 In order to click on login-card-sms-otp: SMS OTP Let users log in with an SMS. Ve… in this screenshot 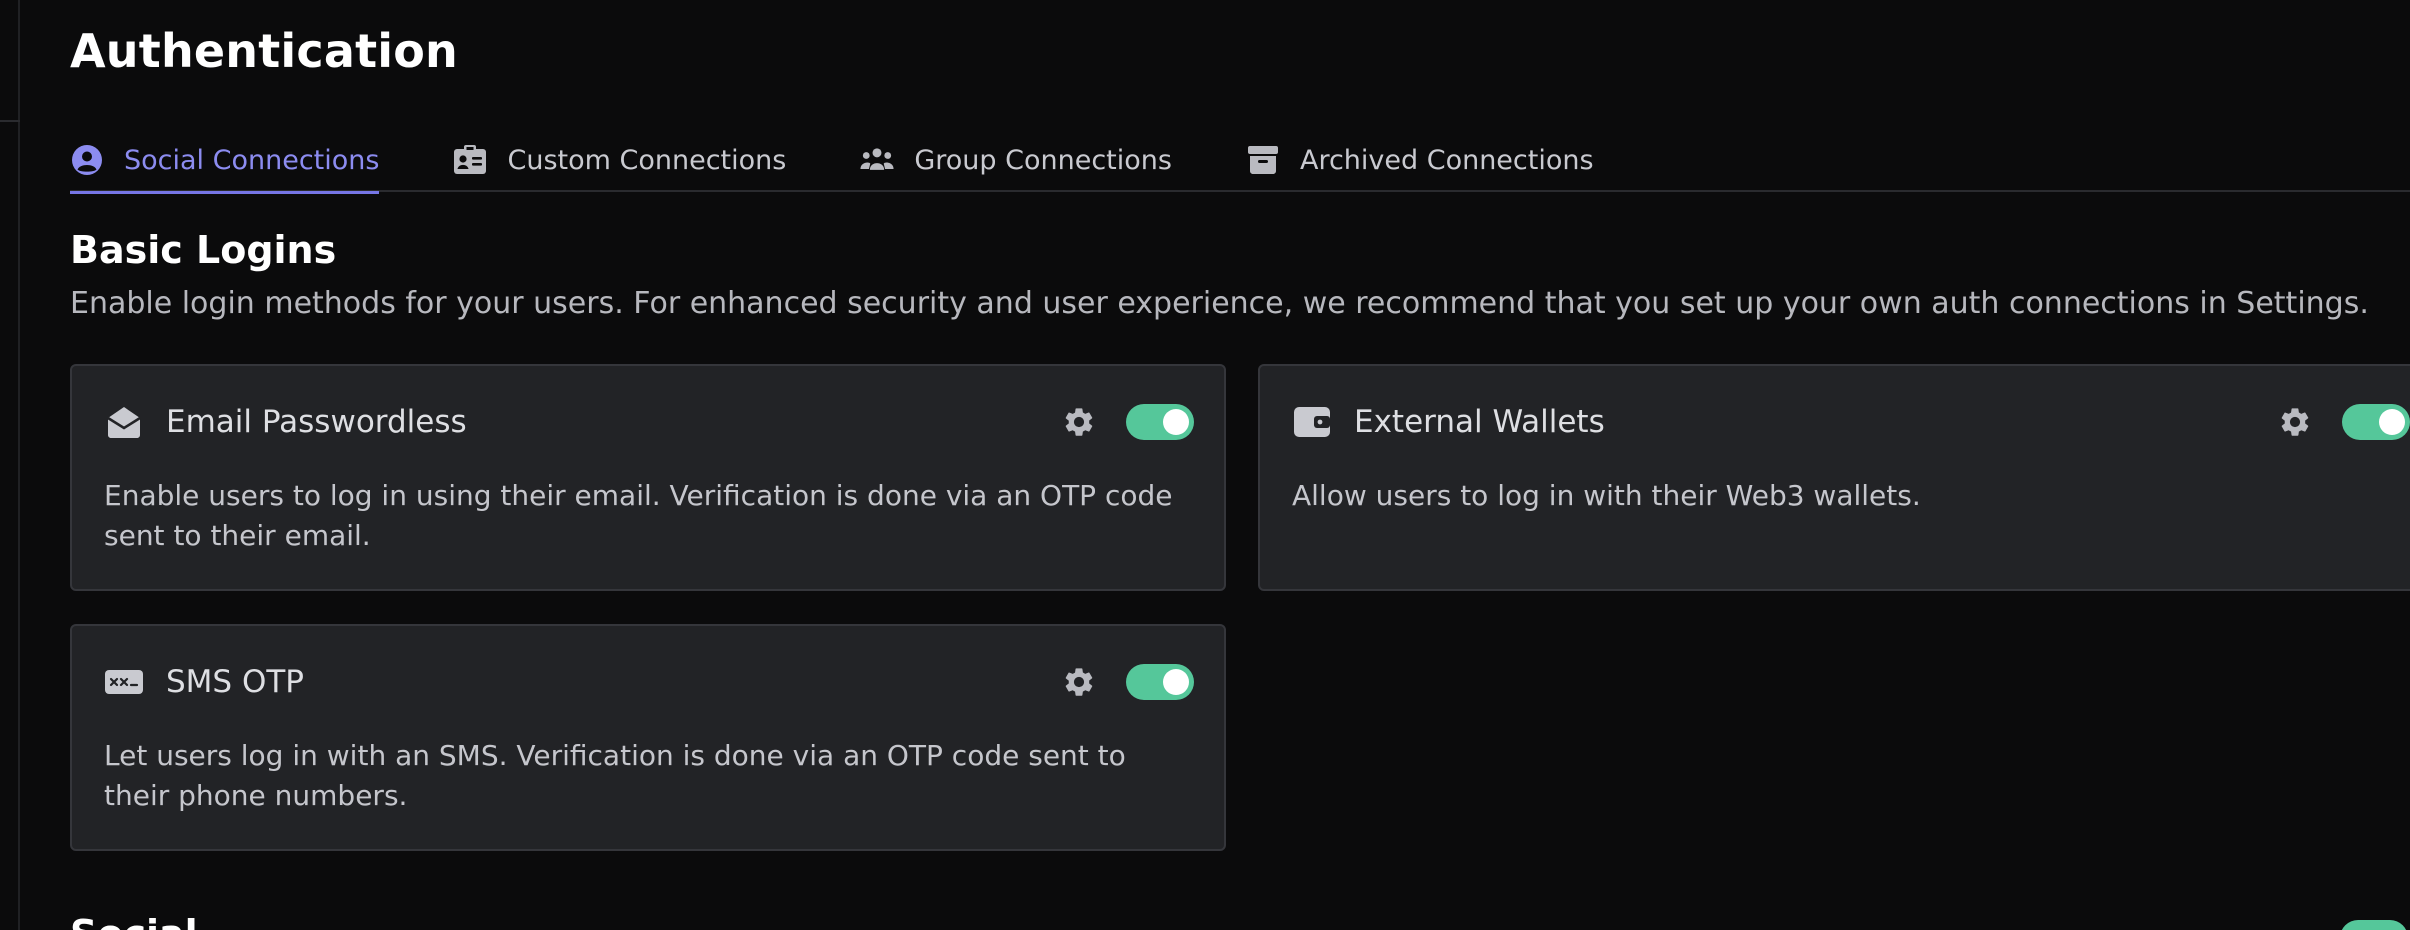, I will do `click(648, 737)`.